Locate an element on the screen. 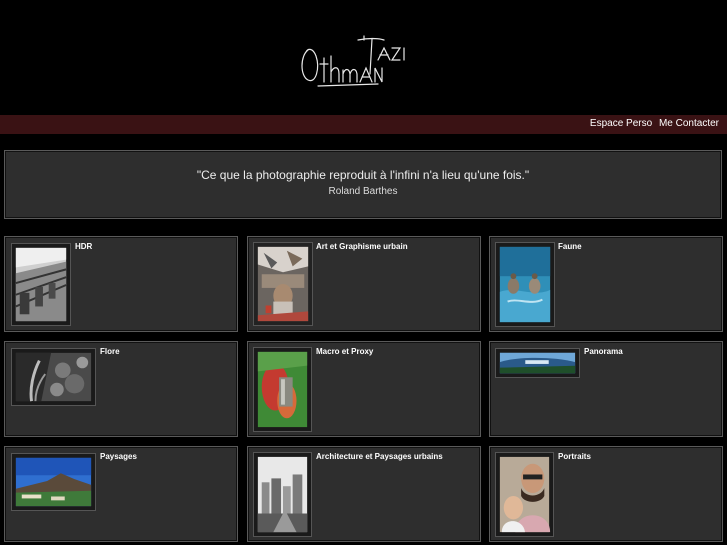 Image resolution: width=727 pixels, height=545 pixels. gallery-card-flore: Flore is located at coordinates (121, 389).